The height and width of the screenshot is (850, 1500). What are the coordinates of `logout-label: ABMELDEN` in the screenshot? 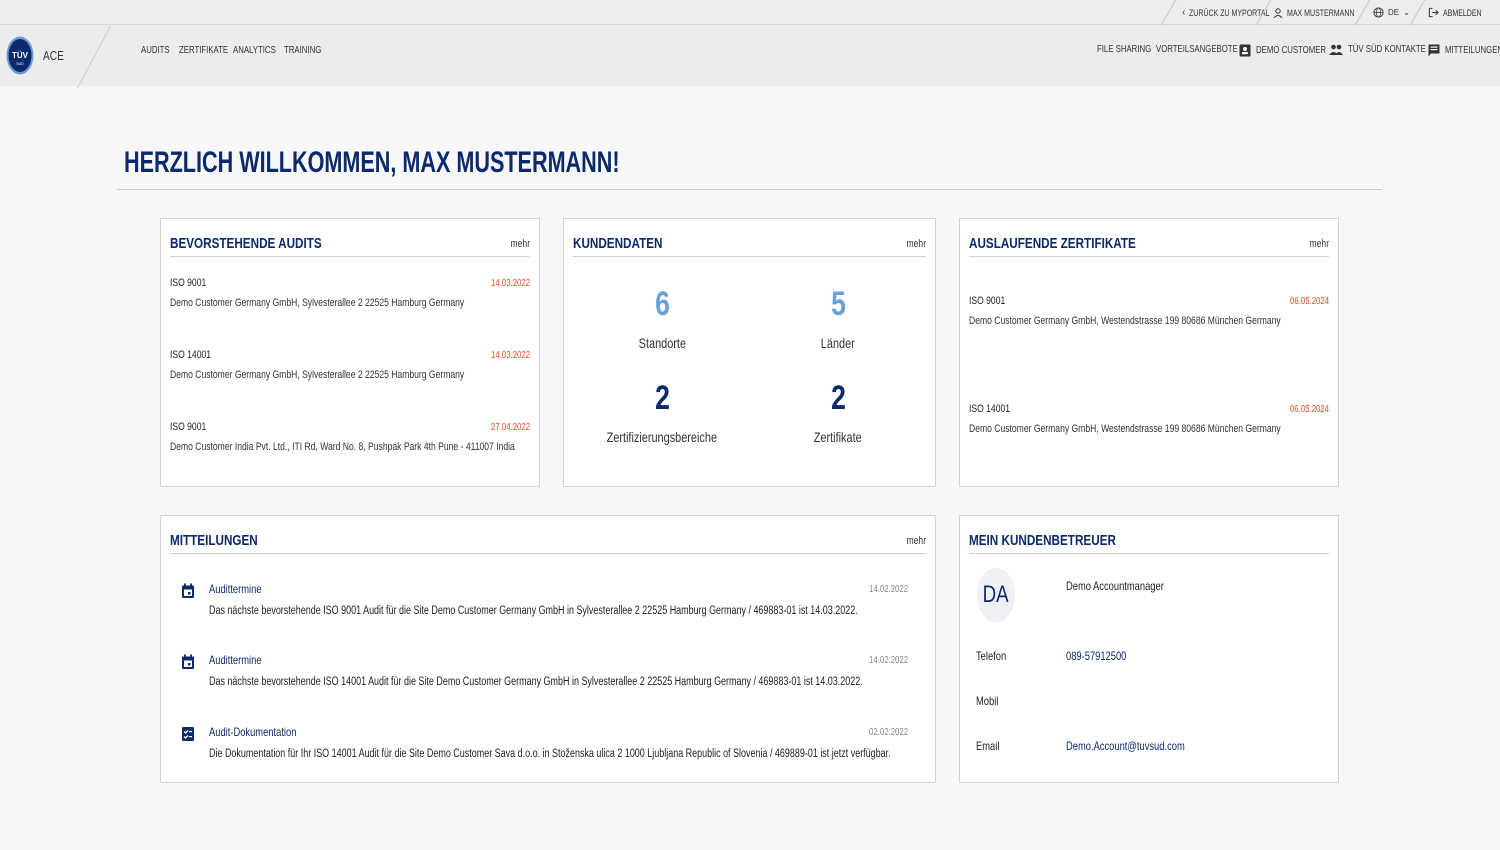 It's located at (1462, 12).